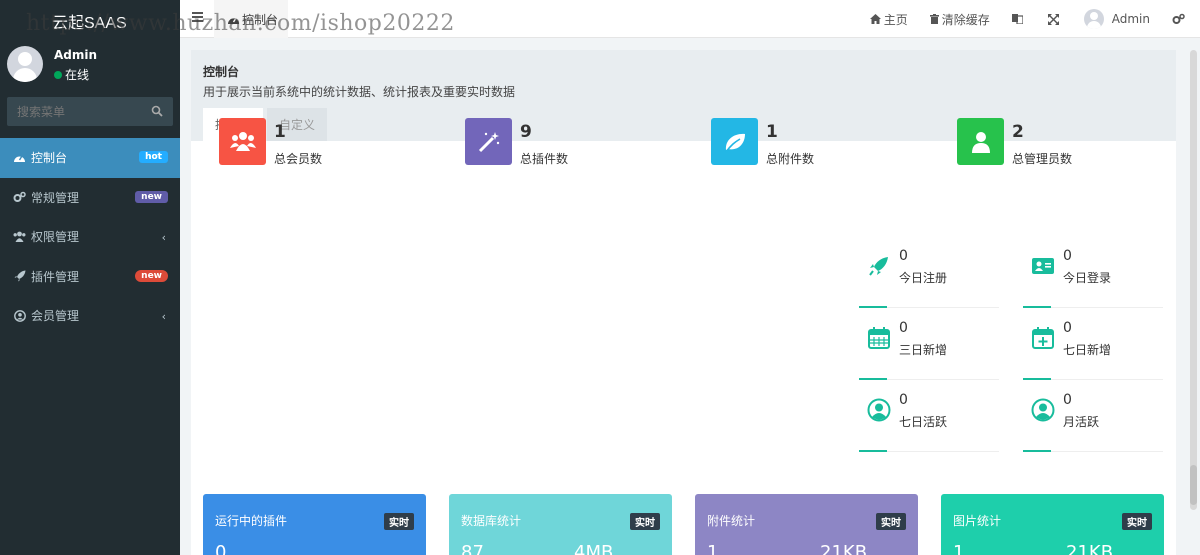 This screenshot has height=555, width=1200. I want to click on calendar-icon, so click(879, 338).